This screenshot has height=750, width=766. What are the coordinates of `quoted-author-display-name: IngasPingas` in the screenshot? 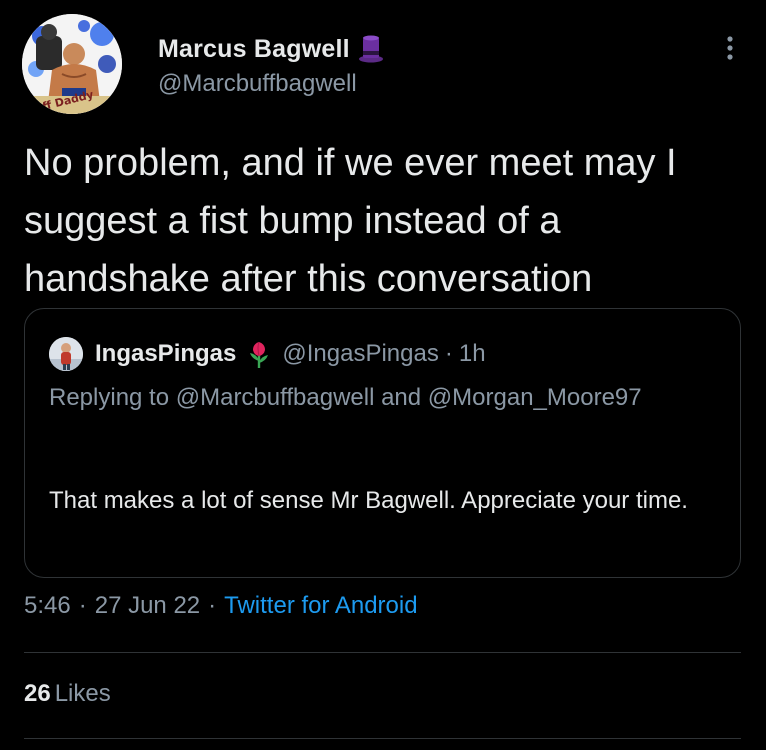 It's located at (165, 354).